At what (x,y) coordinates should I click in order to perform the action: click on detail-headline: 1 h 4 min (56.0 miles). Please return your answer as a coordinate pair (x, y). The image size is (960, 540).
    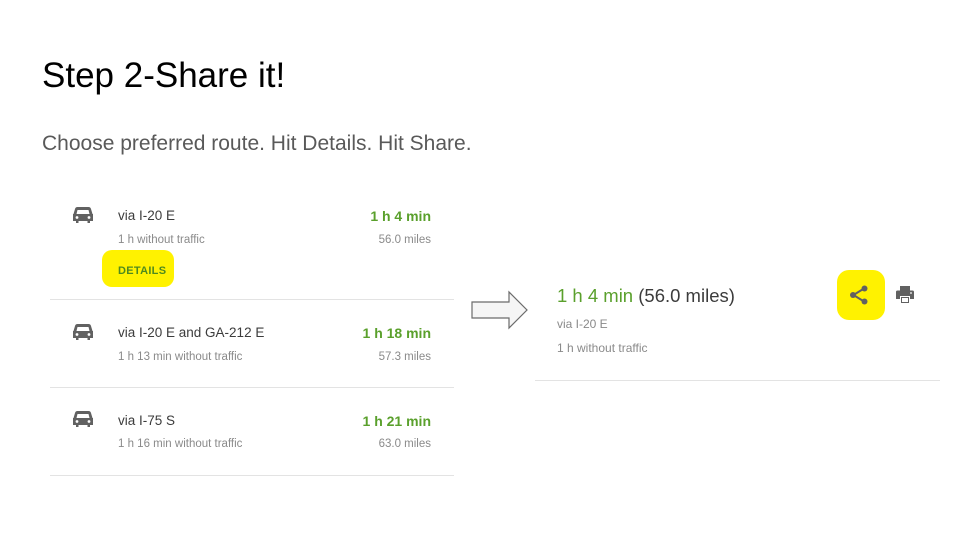
    Looking at the image, I should click on (646, 296).